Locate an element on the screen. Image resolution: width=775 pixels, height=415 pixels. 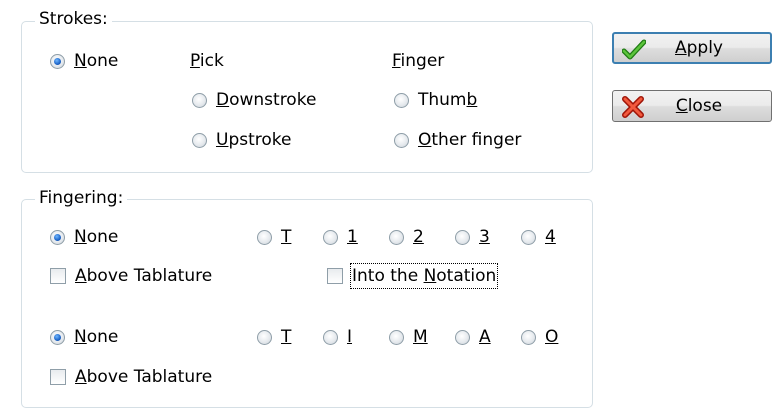
left-finger-label: 1 is located at coordinates (352, 237).